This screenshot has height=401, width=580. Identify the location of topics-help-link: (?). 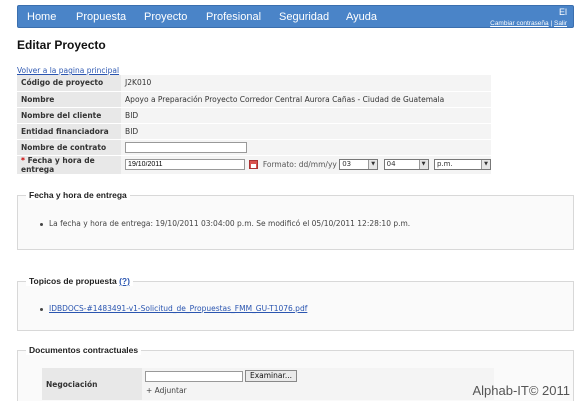
(124, 281).